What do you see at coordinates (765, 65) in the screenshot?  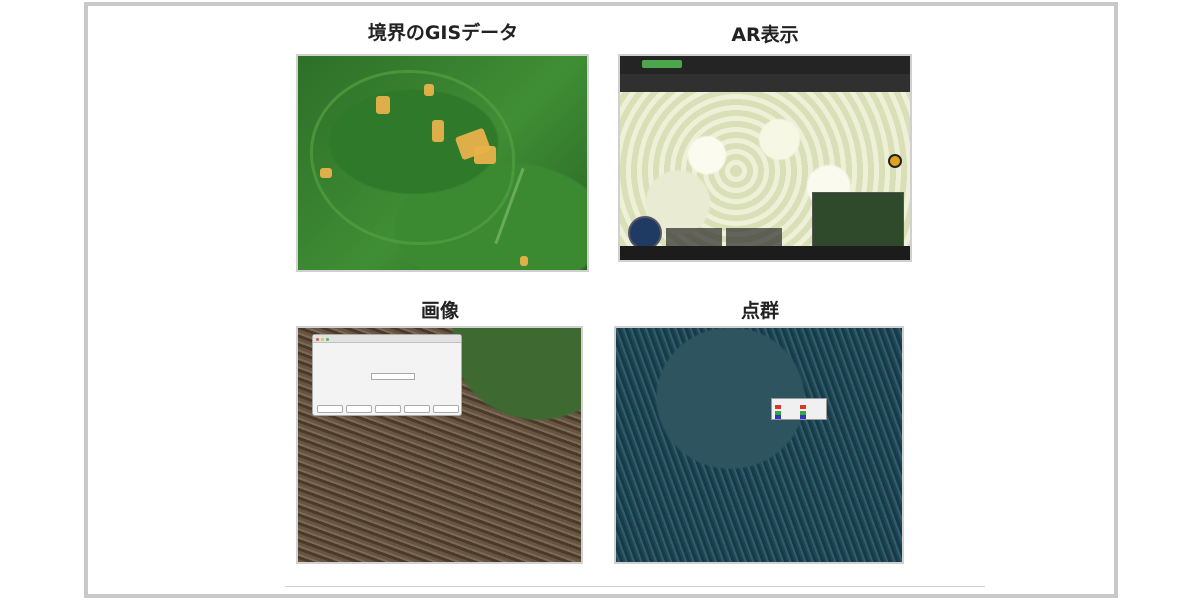 I see `app-status-bar` at bounding box center [765, 65].